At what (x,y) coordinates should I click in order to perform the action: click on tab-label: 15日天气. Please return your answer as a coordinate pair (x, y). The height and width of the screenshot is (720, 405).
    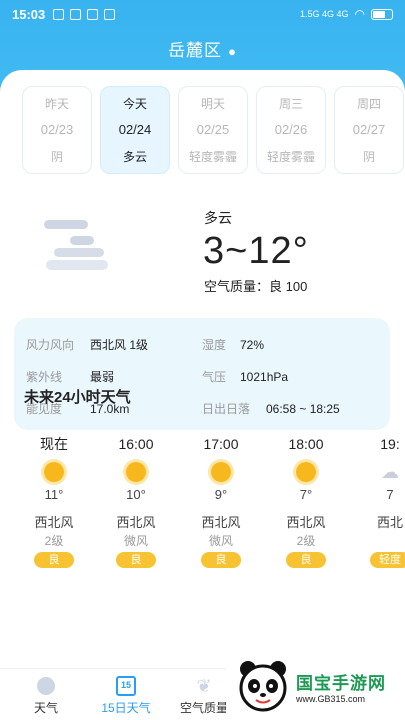
    Looking at the image, I should click on (126, 708).